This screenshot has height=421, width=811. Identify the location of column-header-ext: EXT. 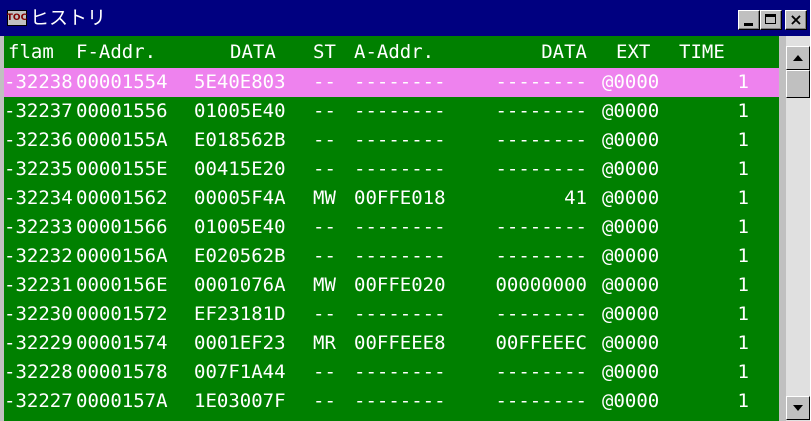
(633, 52).